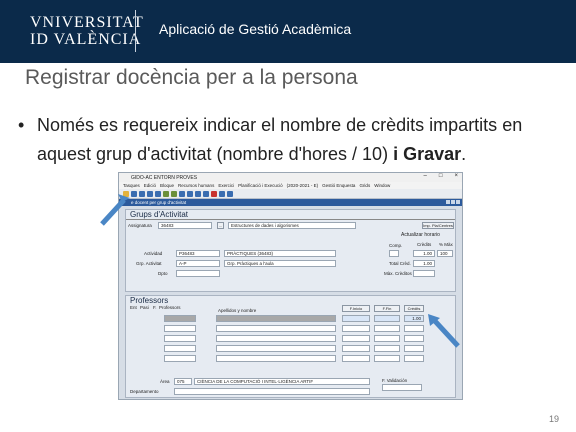  I want to click on actividad-code-field: P36483, so click(198, 253).